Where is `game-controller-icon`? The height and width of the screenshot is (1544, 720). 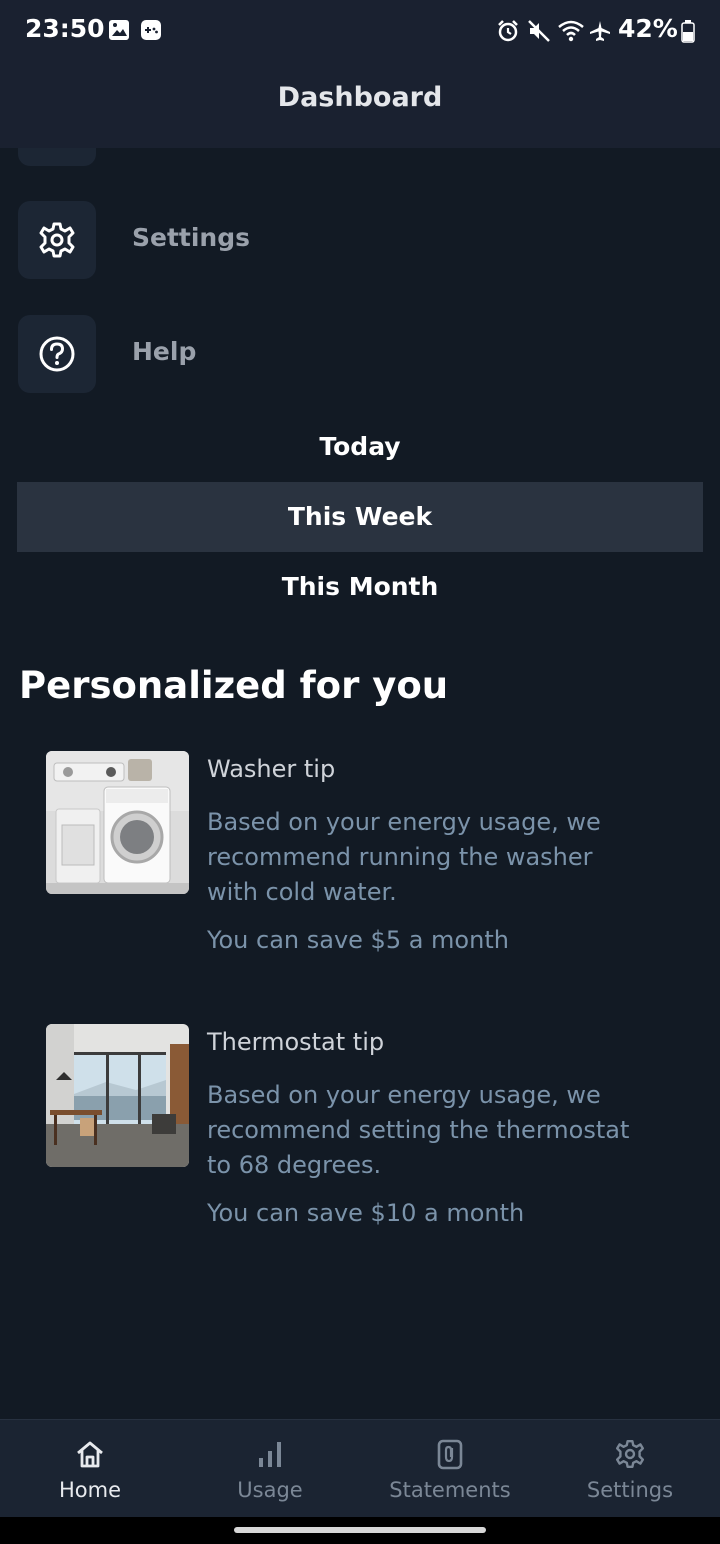
game-controller-icon is located at coordinates (151, 30).